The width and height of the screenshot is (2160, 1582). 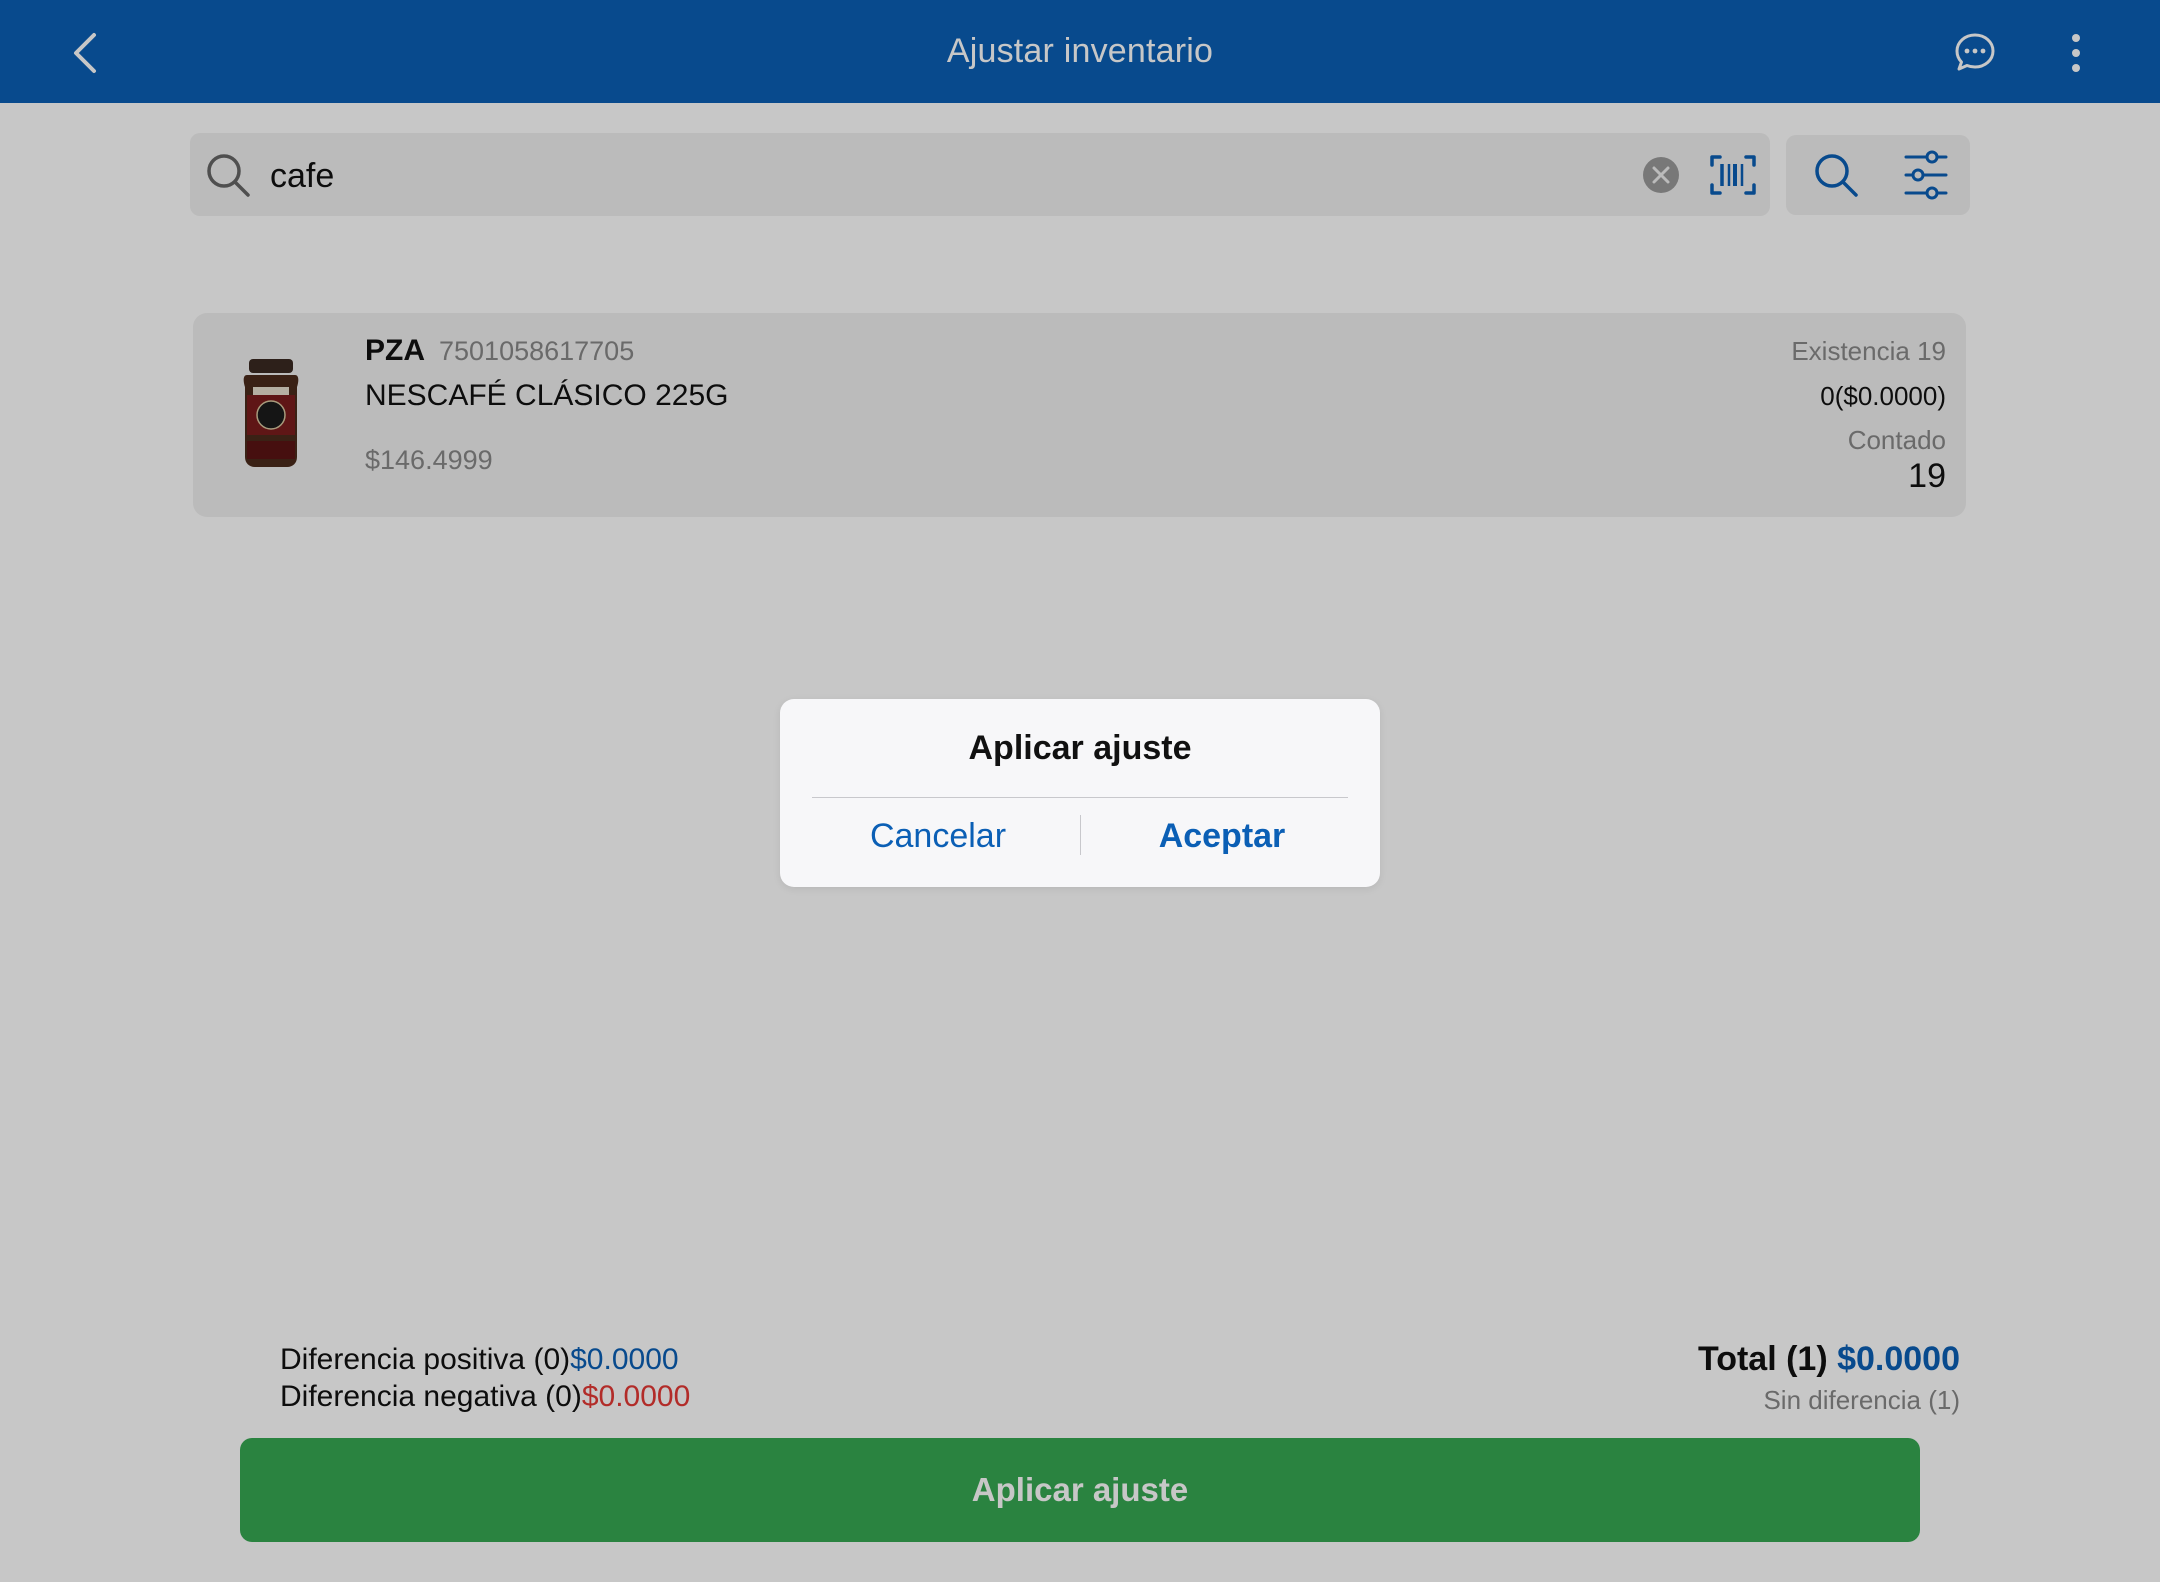 I want to click on dialog-divider, so click(x=1080, y=797).